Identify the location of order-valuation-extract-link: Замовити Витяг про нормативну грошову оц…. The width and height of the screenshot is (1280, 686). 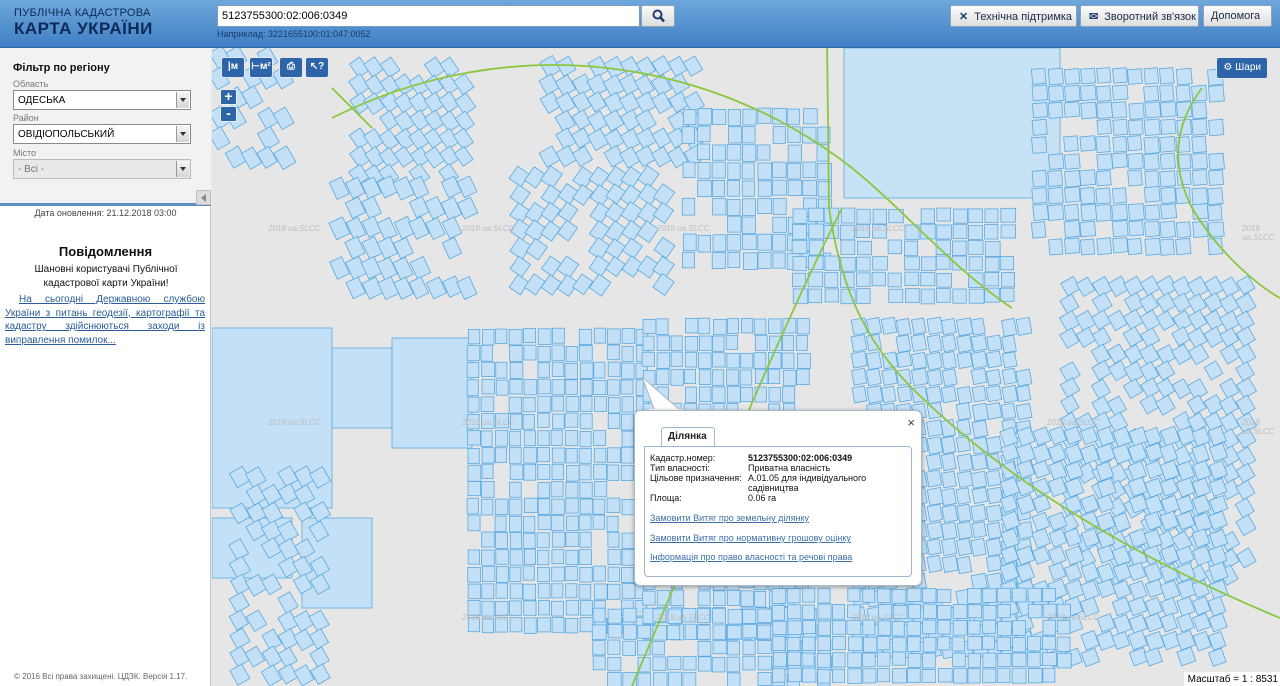
(750, 538).